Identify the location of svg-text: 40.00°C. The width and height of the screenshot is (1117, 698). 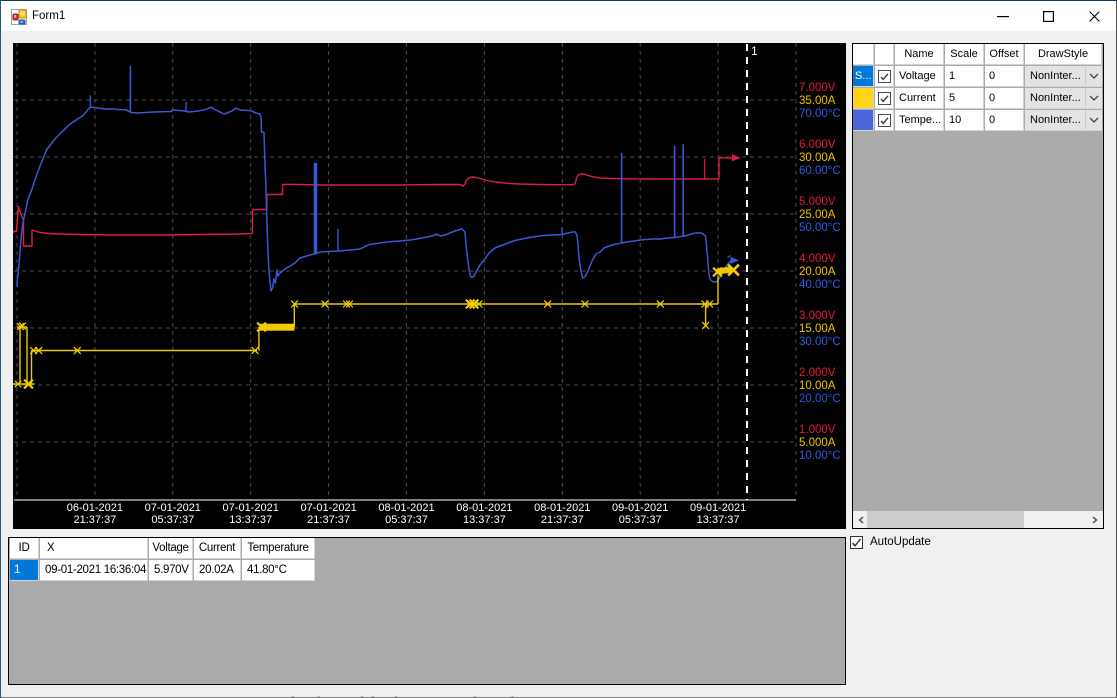
(820, 285).